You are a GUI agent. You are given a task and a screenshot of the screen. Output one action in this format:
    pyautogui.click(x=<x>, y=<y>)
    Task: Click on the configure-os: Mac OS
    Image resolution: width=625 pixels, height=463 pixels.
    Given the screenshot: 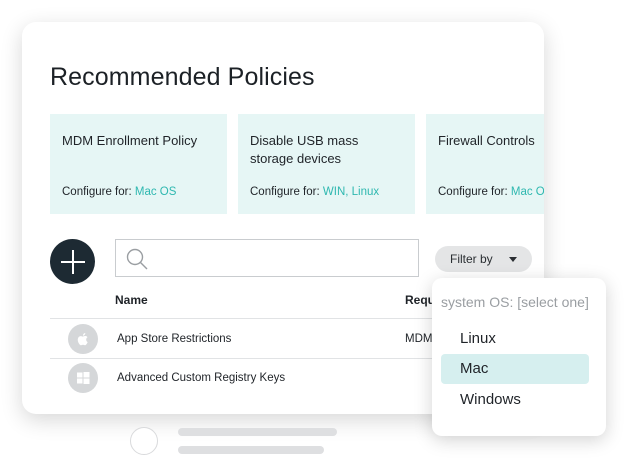 What is the action you would take?
    pyautogui.click(x=156, y=192)
    